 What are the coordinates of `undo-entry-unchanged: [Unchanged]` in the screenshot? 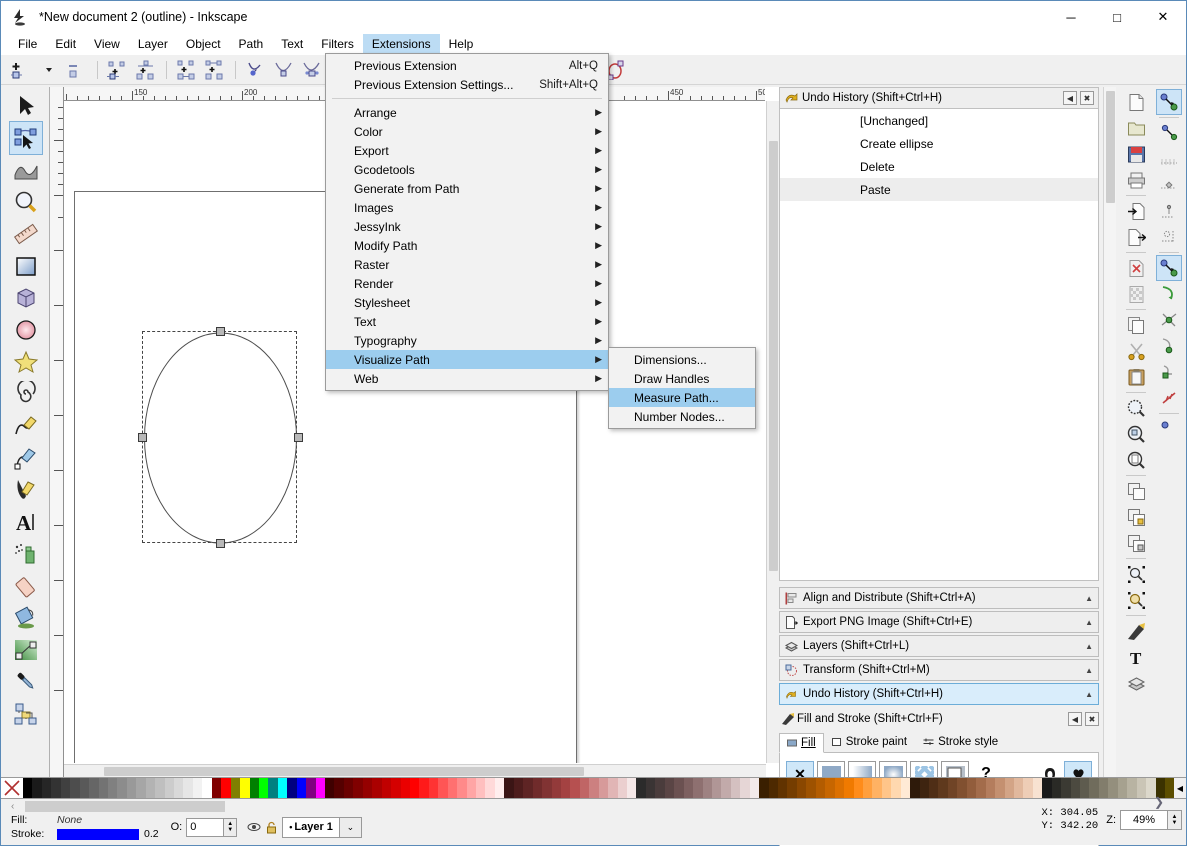 It's located at (939, 120).